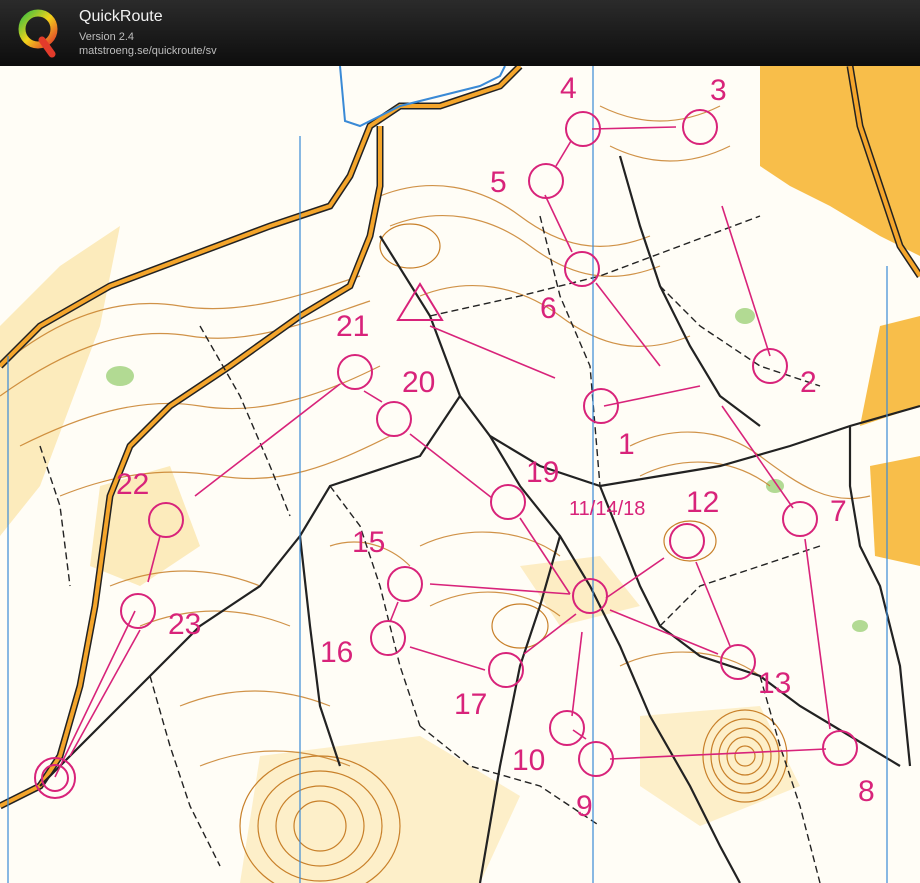 The width and height of the screenshot is (920, 883). What do you see at coordinates (607, 509) in the screenshot?
I see `control-label-11-14-18: 11/14/18` at bounding box center [607, 509].